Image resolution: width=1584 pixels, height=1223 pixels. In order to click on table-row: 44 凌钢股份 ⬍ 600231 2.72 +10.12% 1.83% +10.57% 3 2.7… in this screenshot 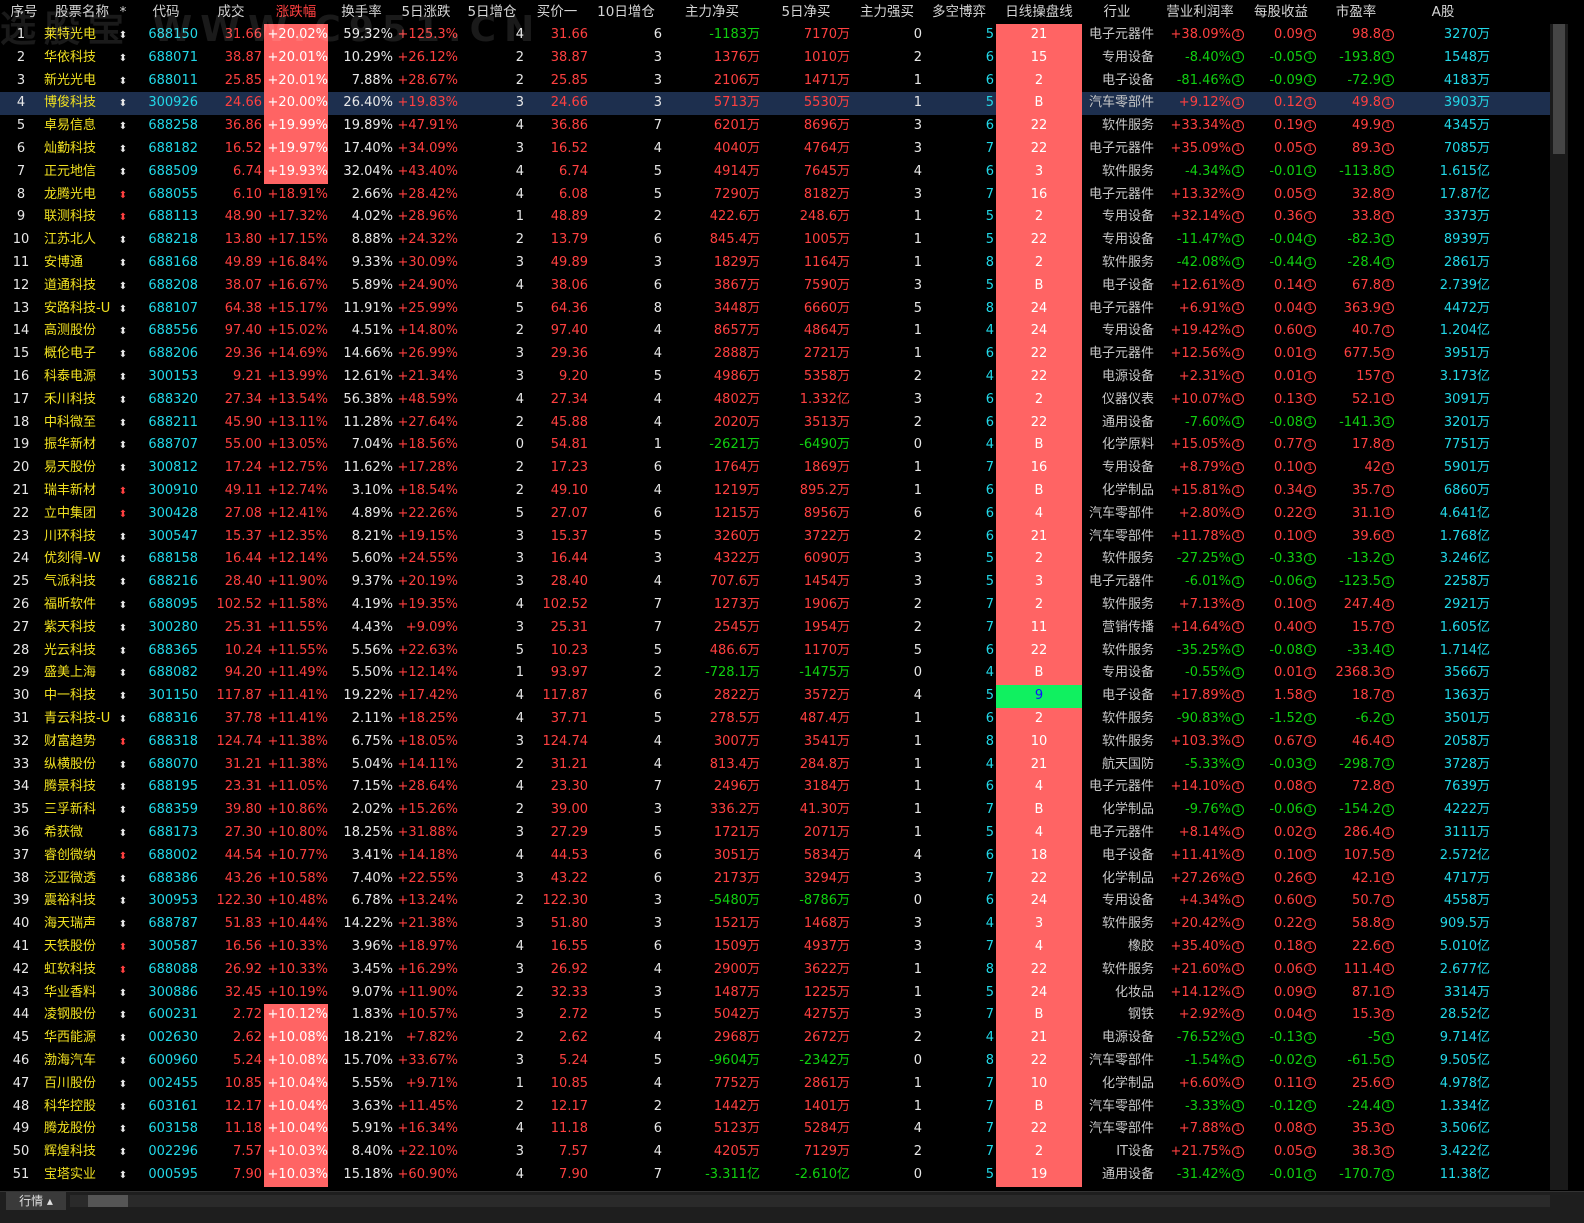, I will do `click(784, 1016)`.